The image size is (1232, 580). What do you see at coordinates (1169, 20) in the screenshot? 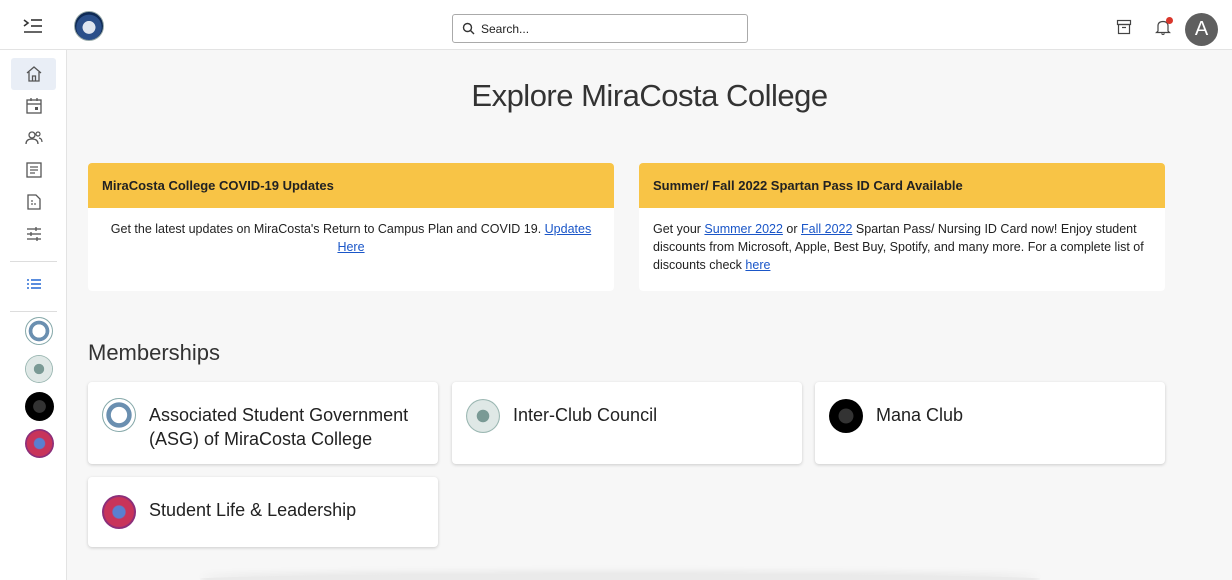
I see `notification-dot` at bounding box center [1169, 20].